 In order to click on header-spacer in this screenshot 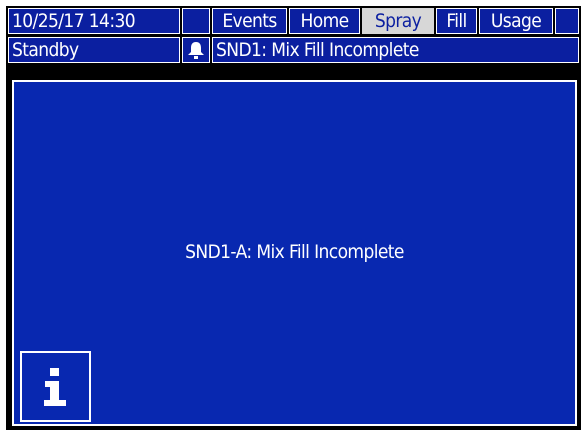, I will do `click(196, 21)`.